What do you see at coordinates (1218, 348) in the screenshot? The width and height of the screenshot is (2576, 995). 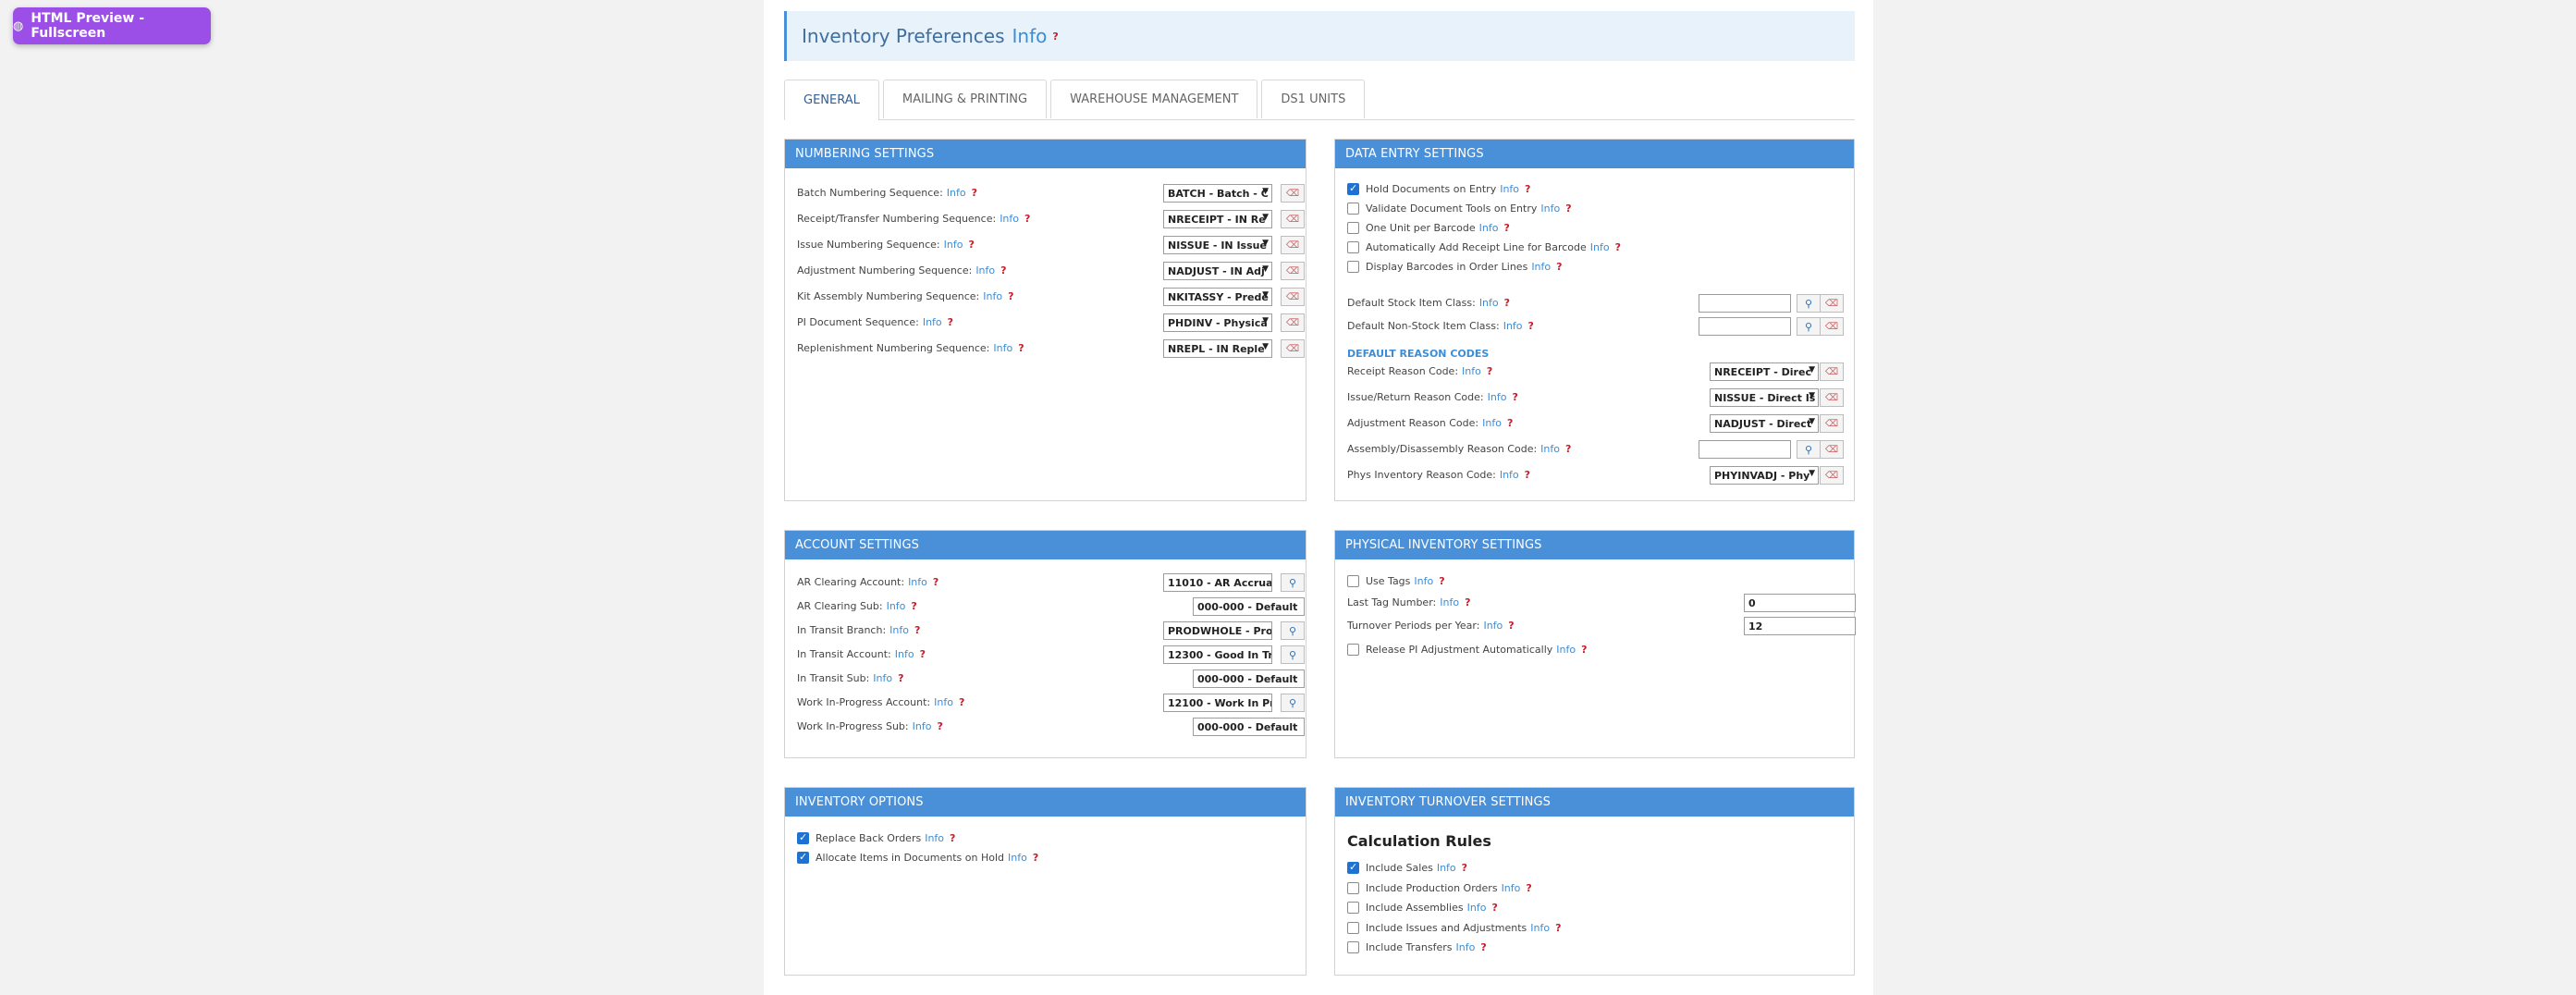 I see `numbering-sequence-select: NREPL - IN Reple ▼` at bounding box center [1218, 348].